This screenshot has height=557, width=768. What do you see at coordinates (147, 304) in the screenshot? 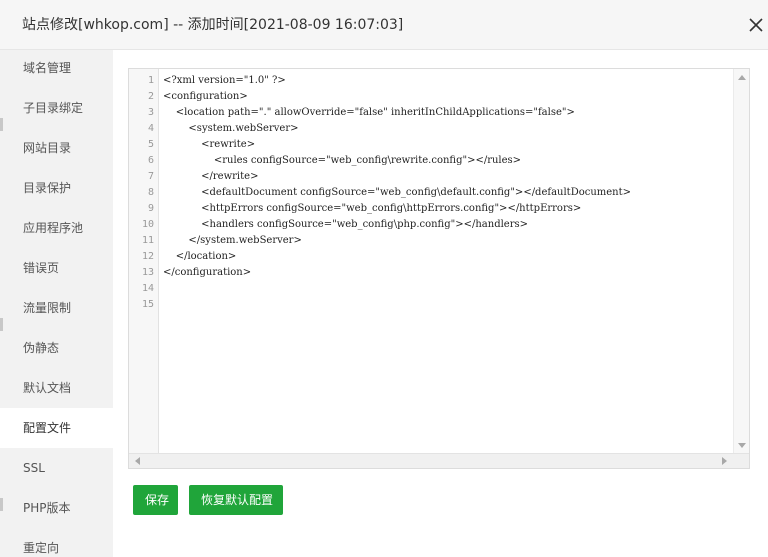
I see `line-number: 15` at bounding box center [147, 304].